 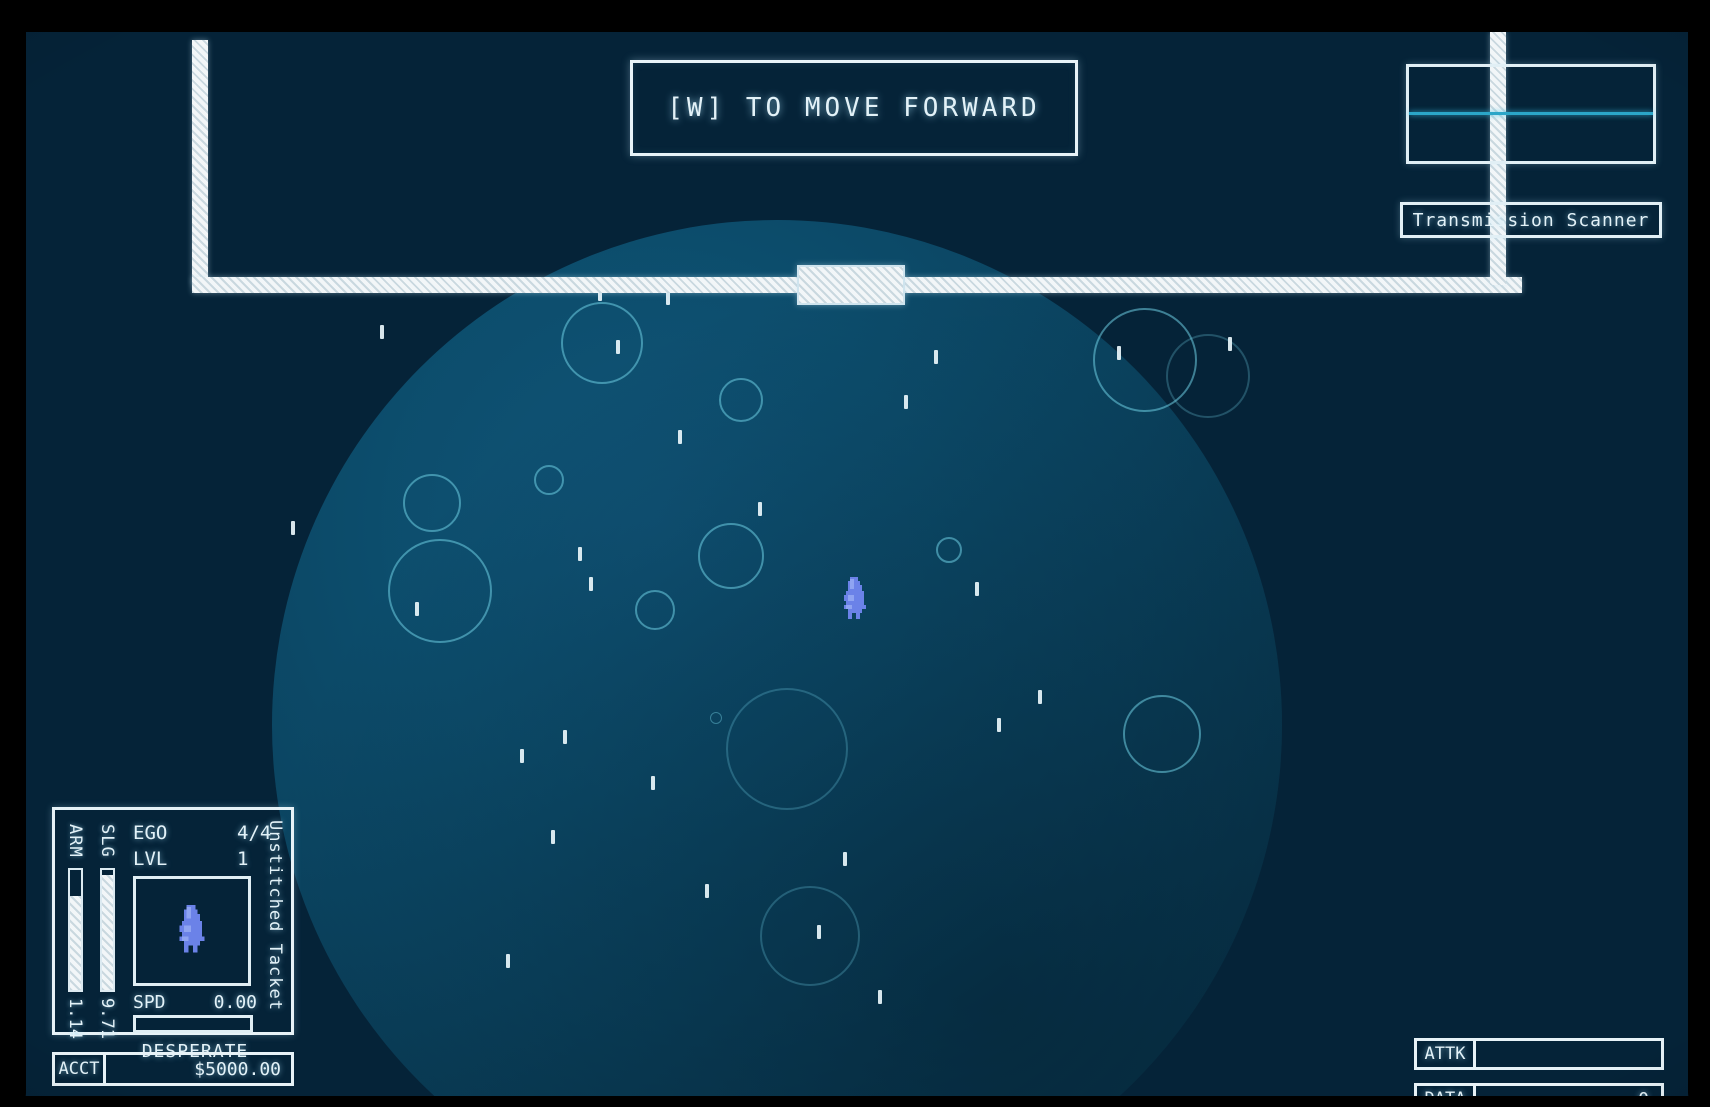 I want to click on slug-gauge: SLG 9.71, so click(x=110, y=931).